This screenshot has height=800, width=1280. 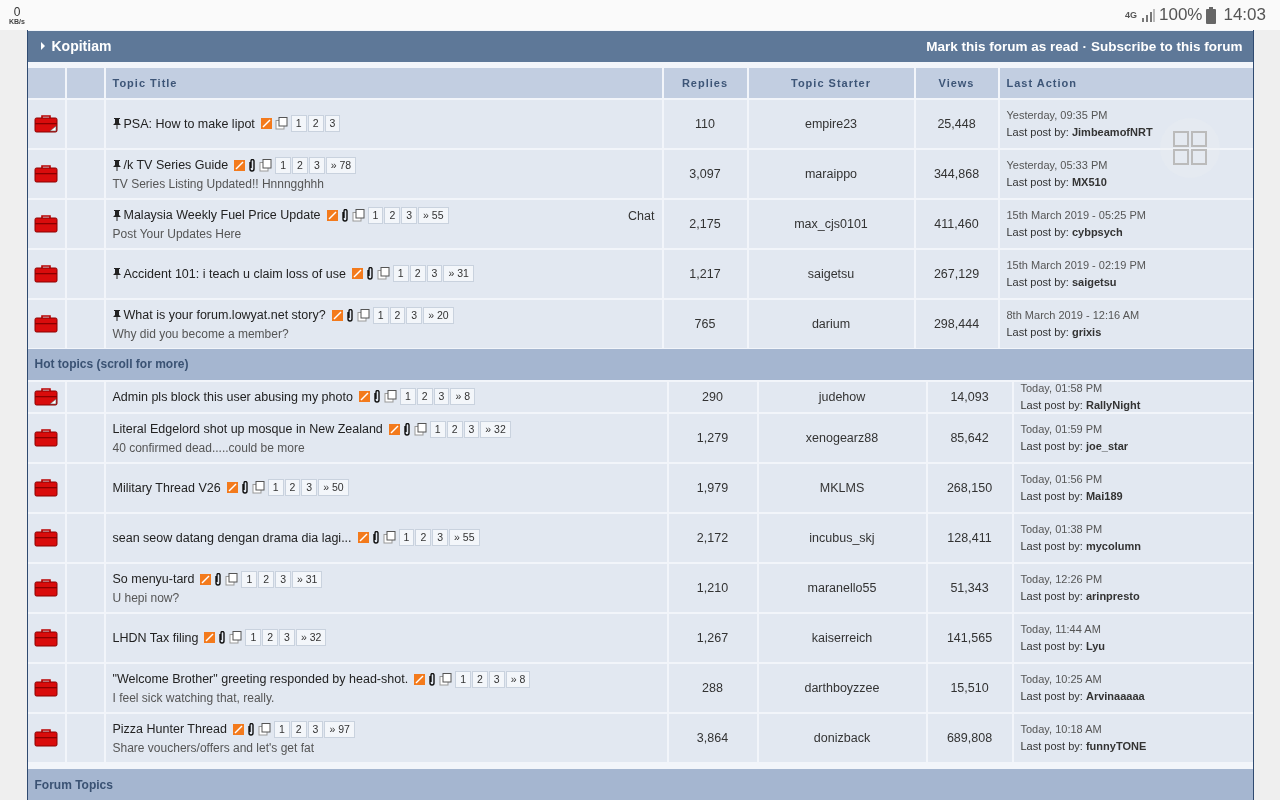 I want to click on topic-title-link: Admin pls block this user abusing my photo, so click(x=232, y=396).